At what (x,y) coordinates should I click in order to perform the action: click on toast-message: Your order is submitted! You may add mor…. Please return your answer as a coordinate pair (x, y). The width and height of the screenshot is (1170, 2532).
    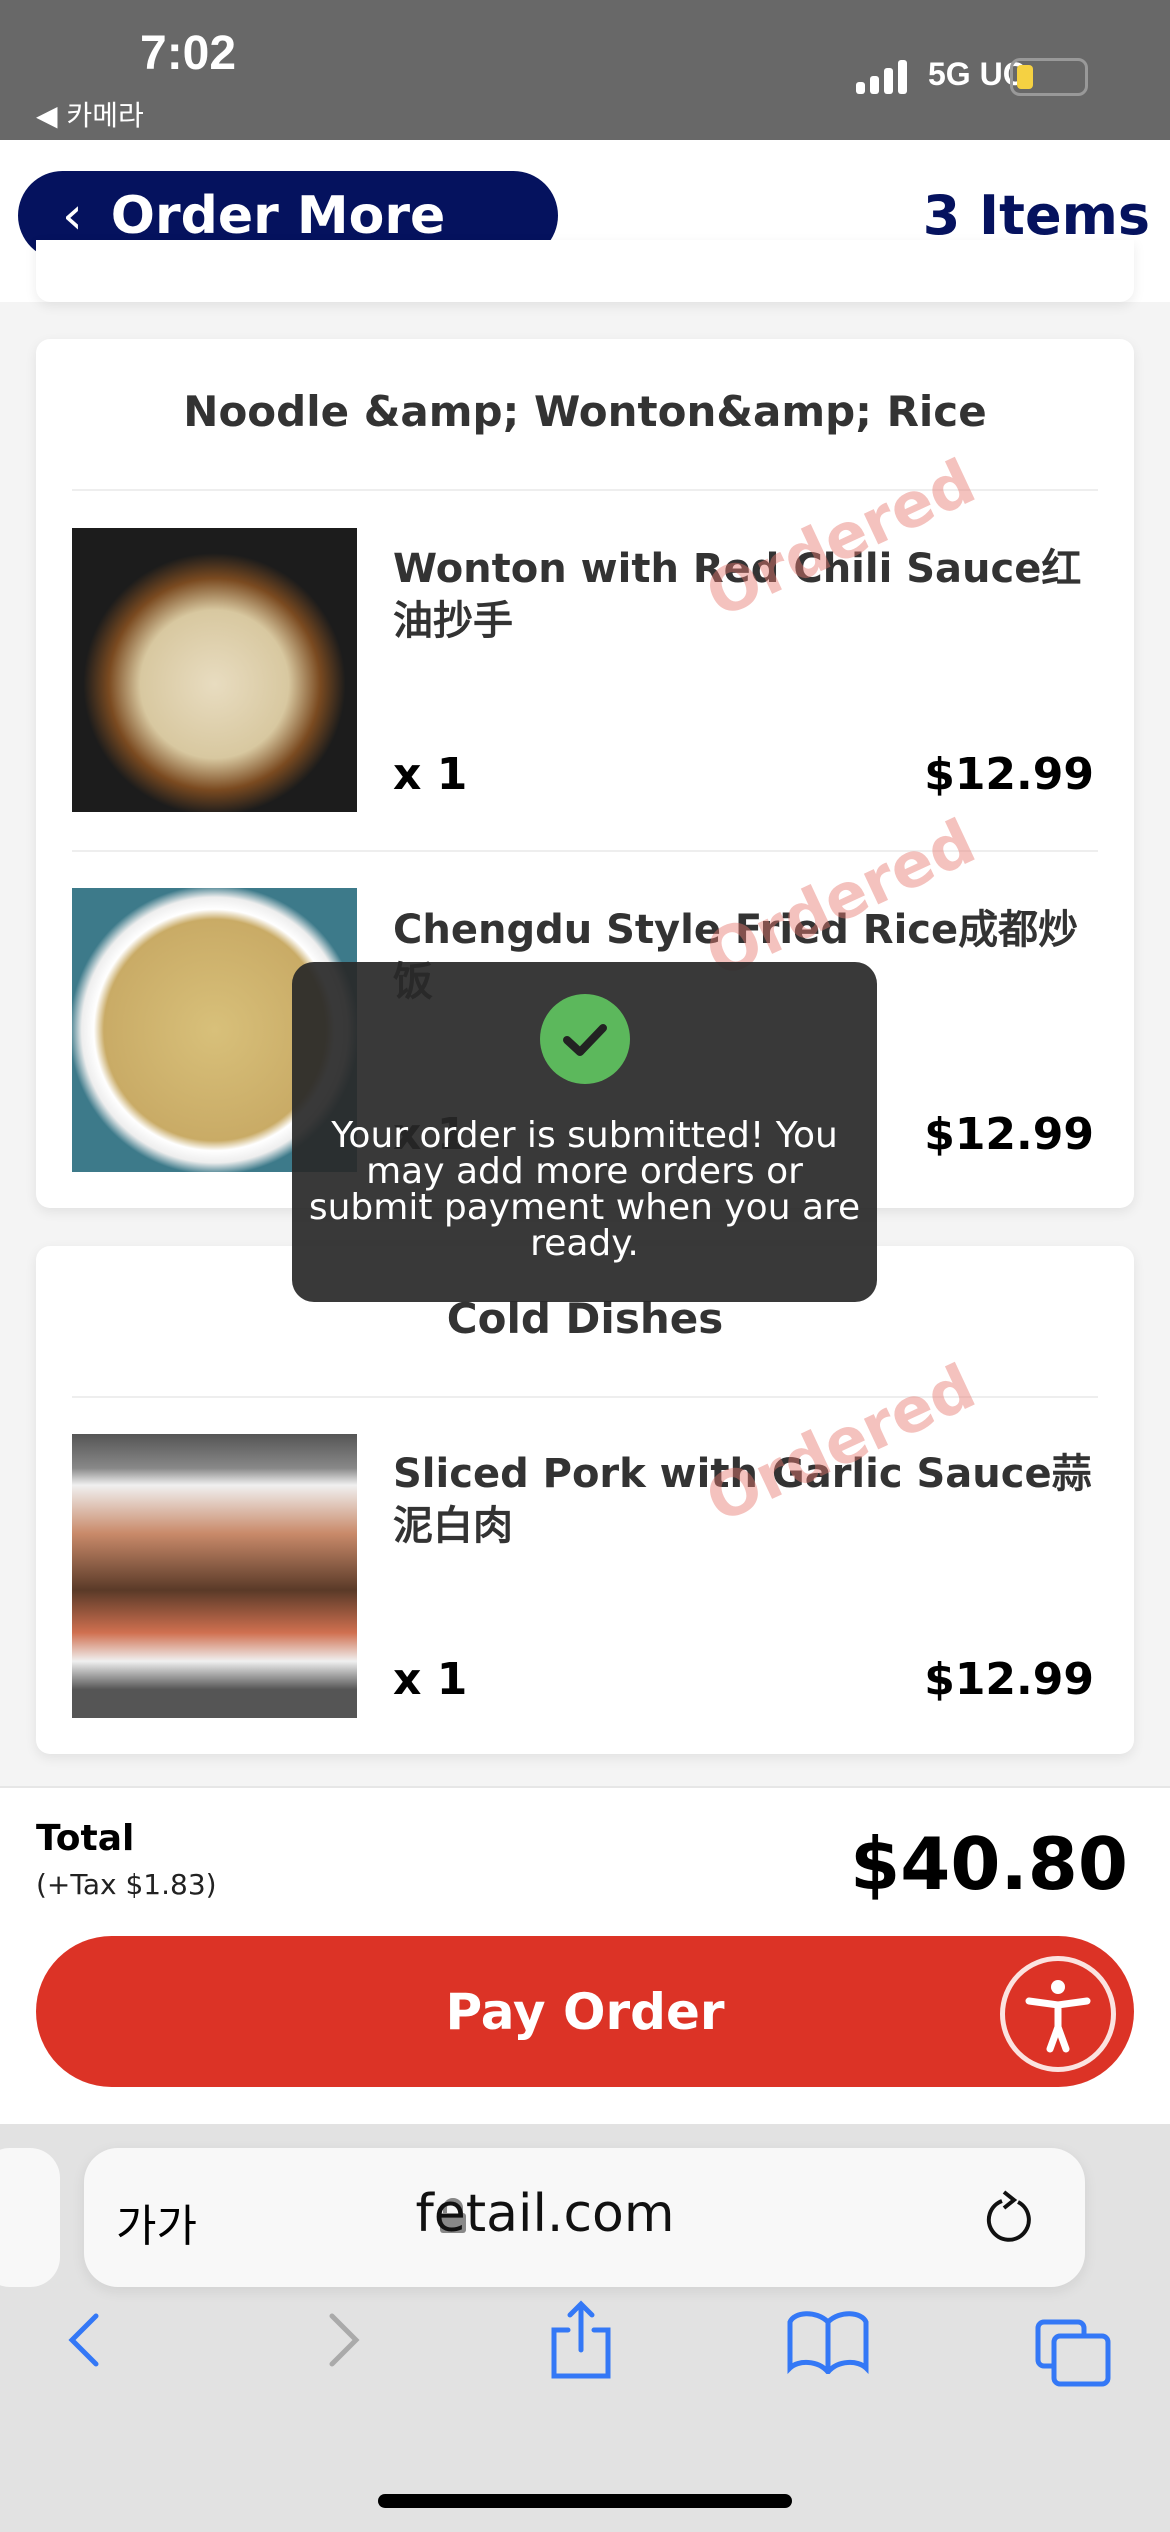
    Looking at the image, I should click on (584, 1189).